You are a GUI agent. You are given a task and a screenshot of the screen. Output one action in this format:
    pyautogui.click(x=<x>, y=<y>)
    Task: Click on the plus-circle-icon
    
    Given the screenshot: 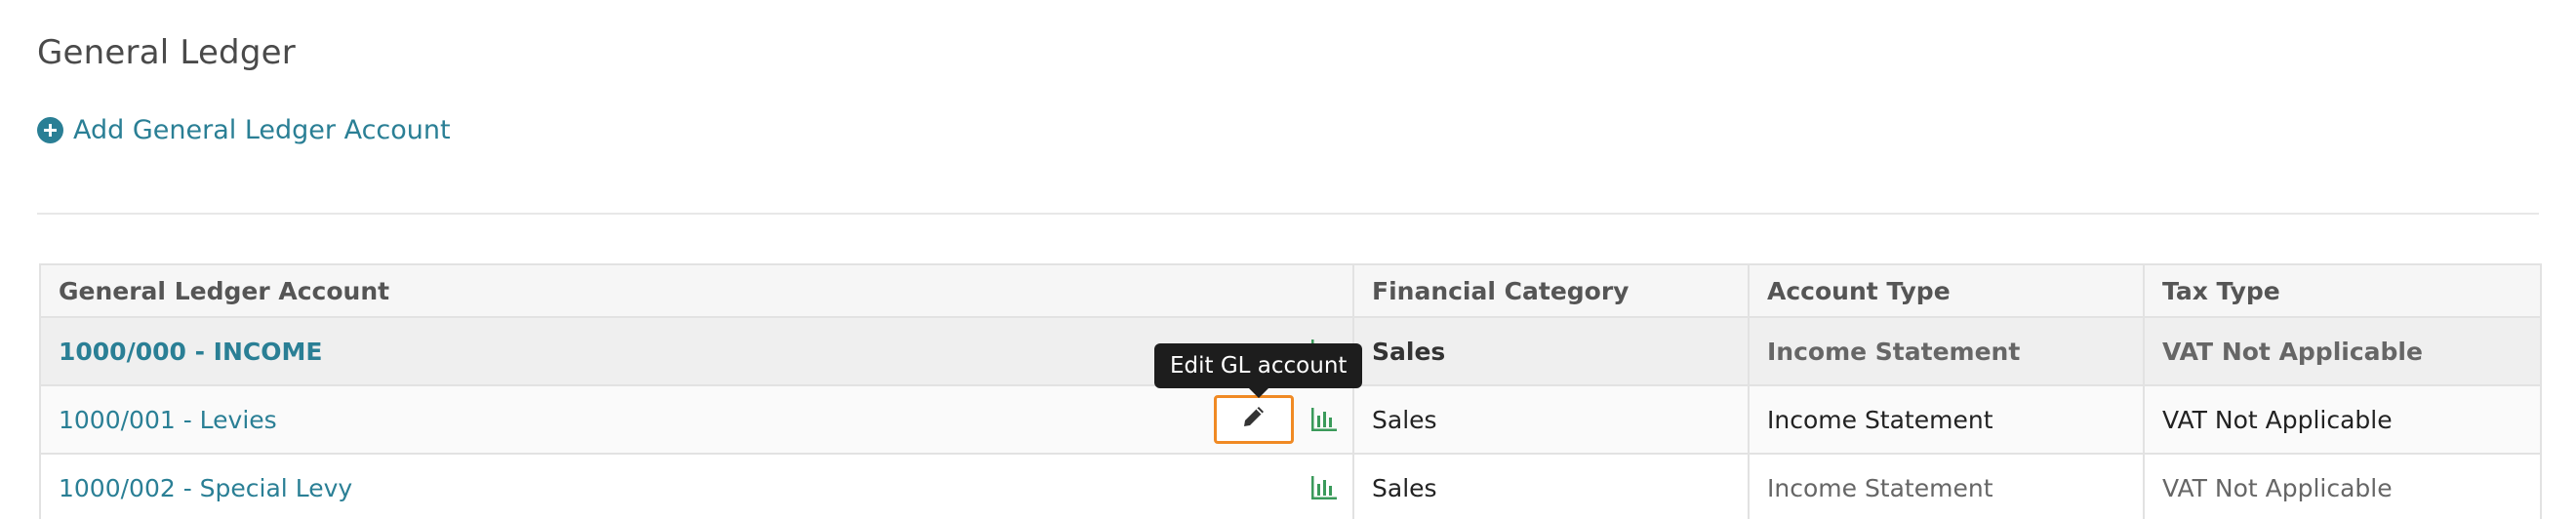 What is the action you would take?
    pyautogui.click(x=50, y=130)
    